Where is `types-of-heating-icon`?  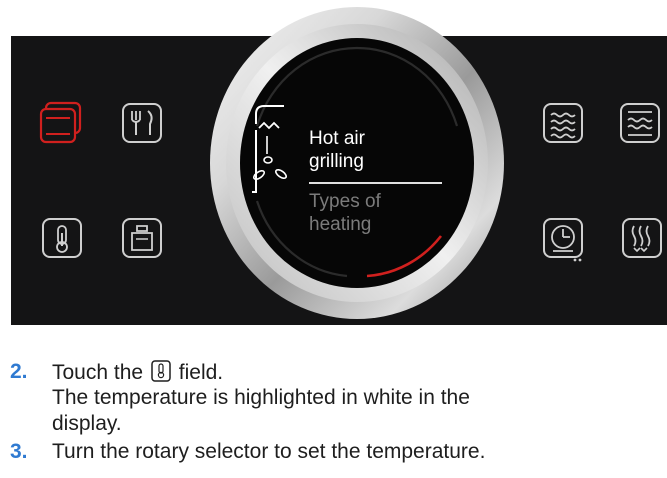 types-of-heating-icon is located at coordinates (60, 122).